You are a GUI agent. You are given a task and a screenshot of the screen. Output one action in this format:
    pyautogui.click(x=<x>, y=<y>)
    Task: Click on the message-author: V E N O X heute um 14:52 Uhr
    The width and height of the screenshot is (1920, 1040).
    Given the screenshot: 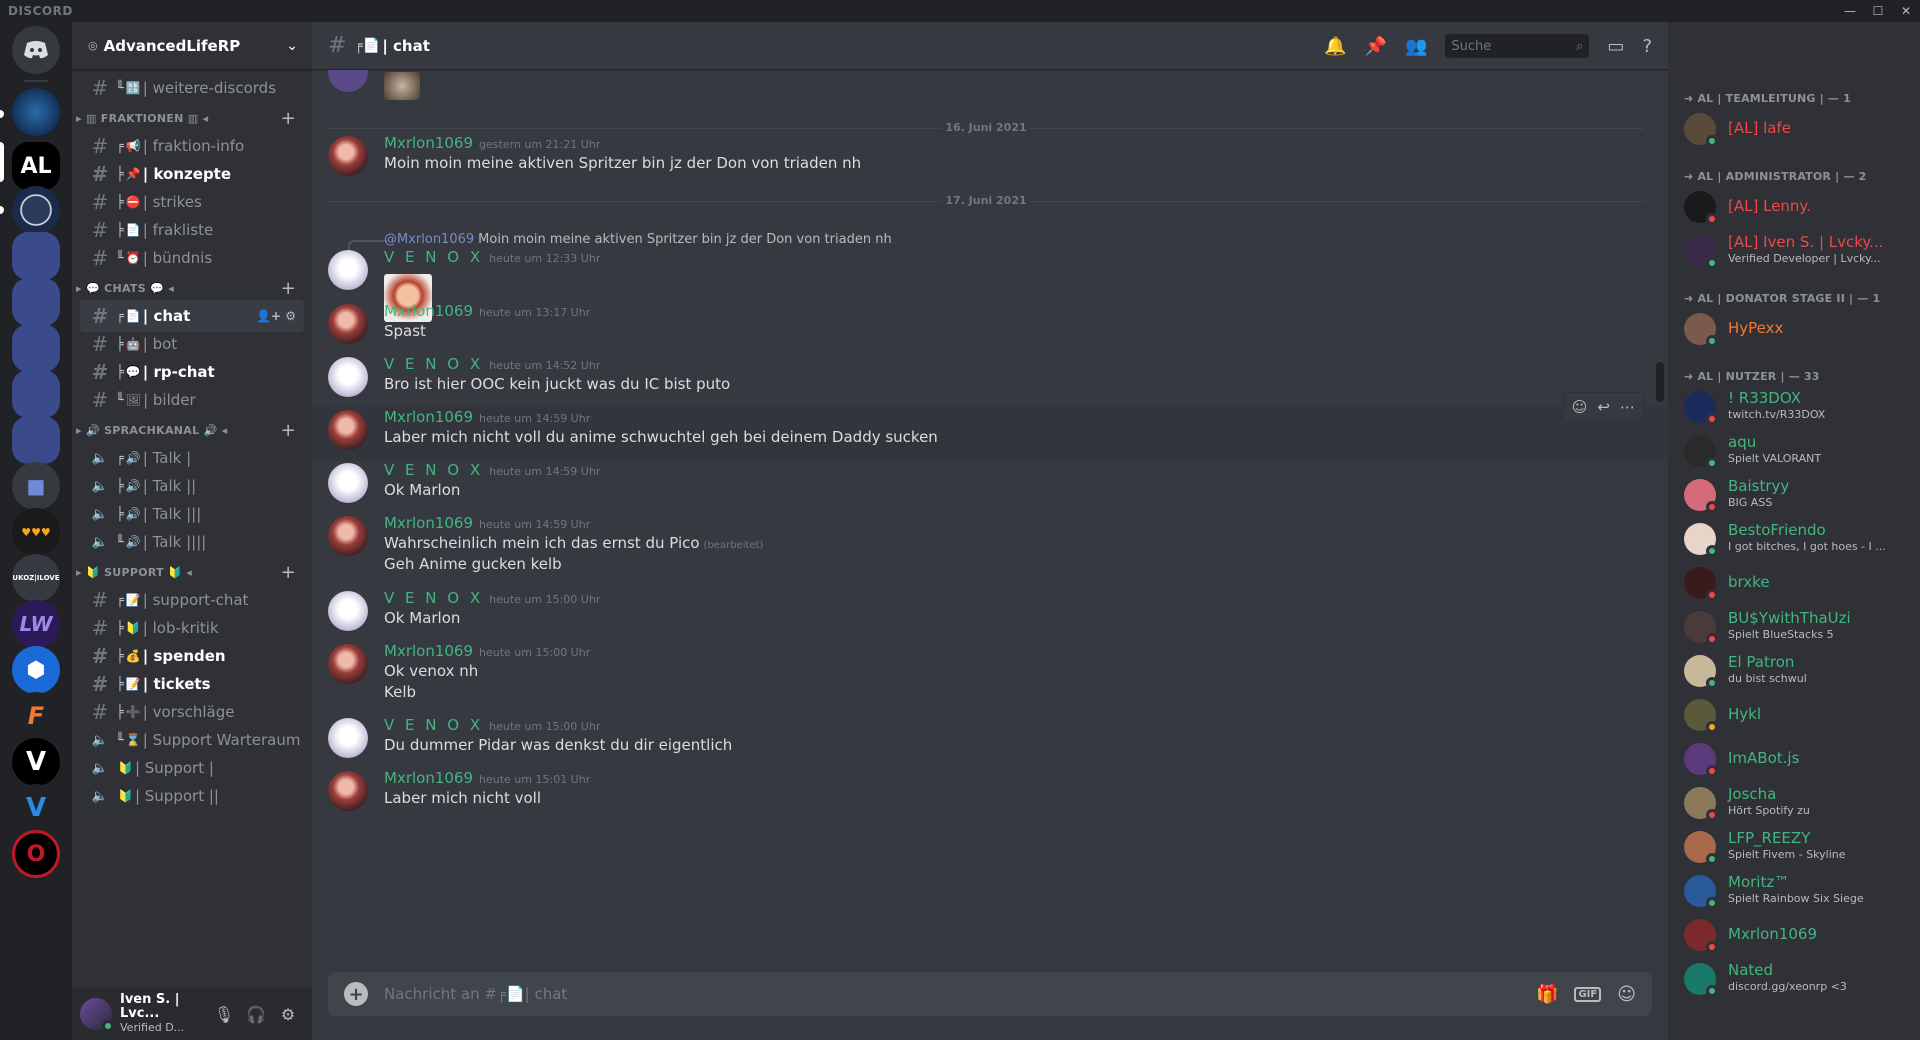 What is the action you would take?
    pyautogui.click(x=492, y=364)
    